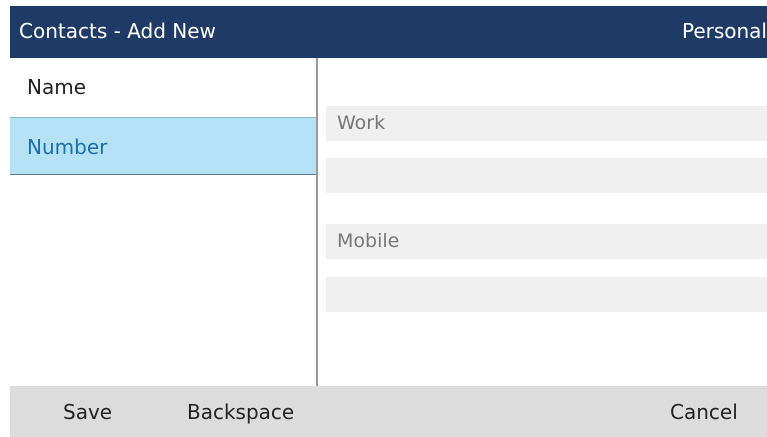 Image resolution: width=767 pixels, height=437 pixels. Describe the element at coordinates (546, 175) in the screenshot. I see `work-number-field` at that location.